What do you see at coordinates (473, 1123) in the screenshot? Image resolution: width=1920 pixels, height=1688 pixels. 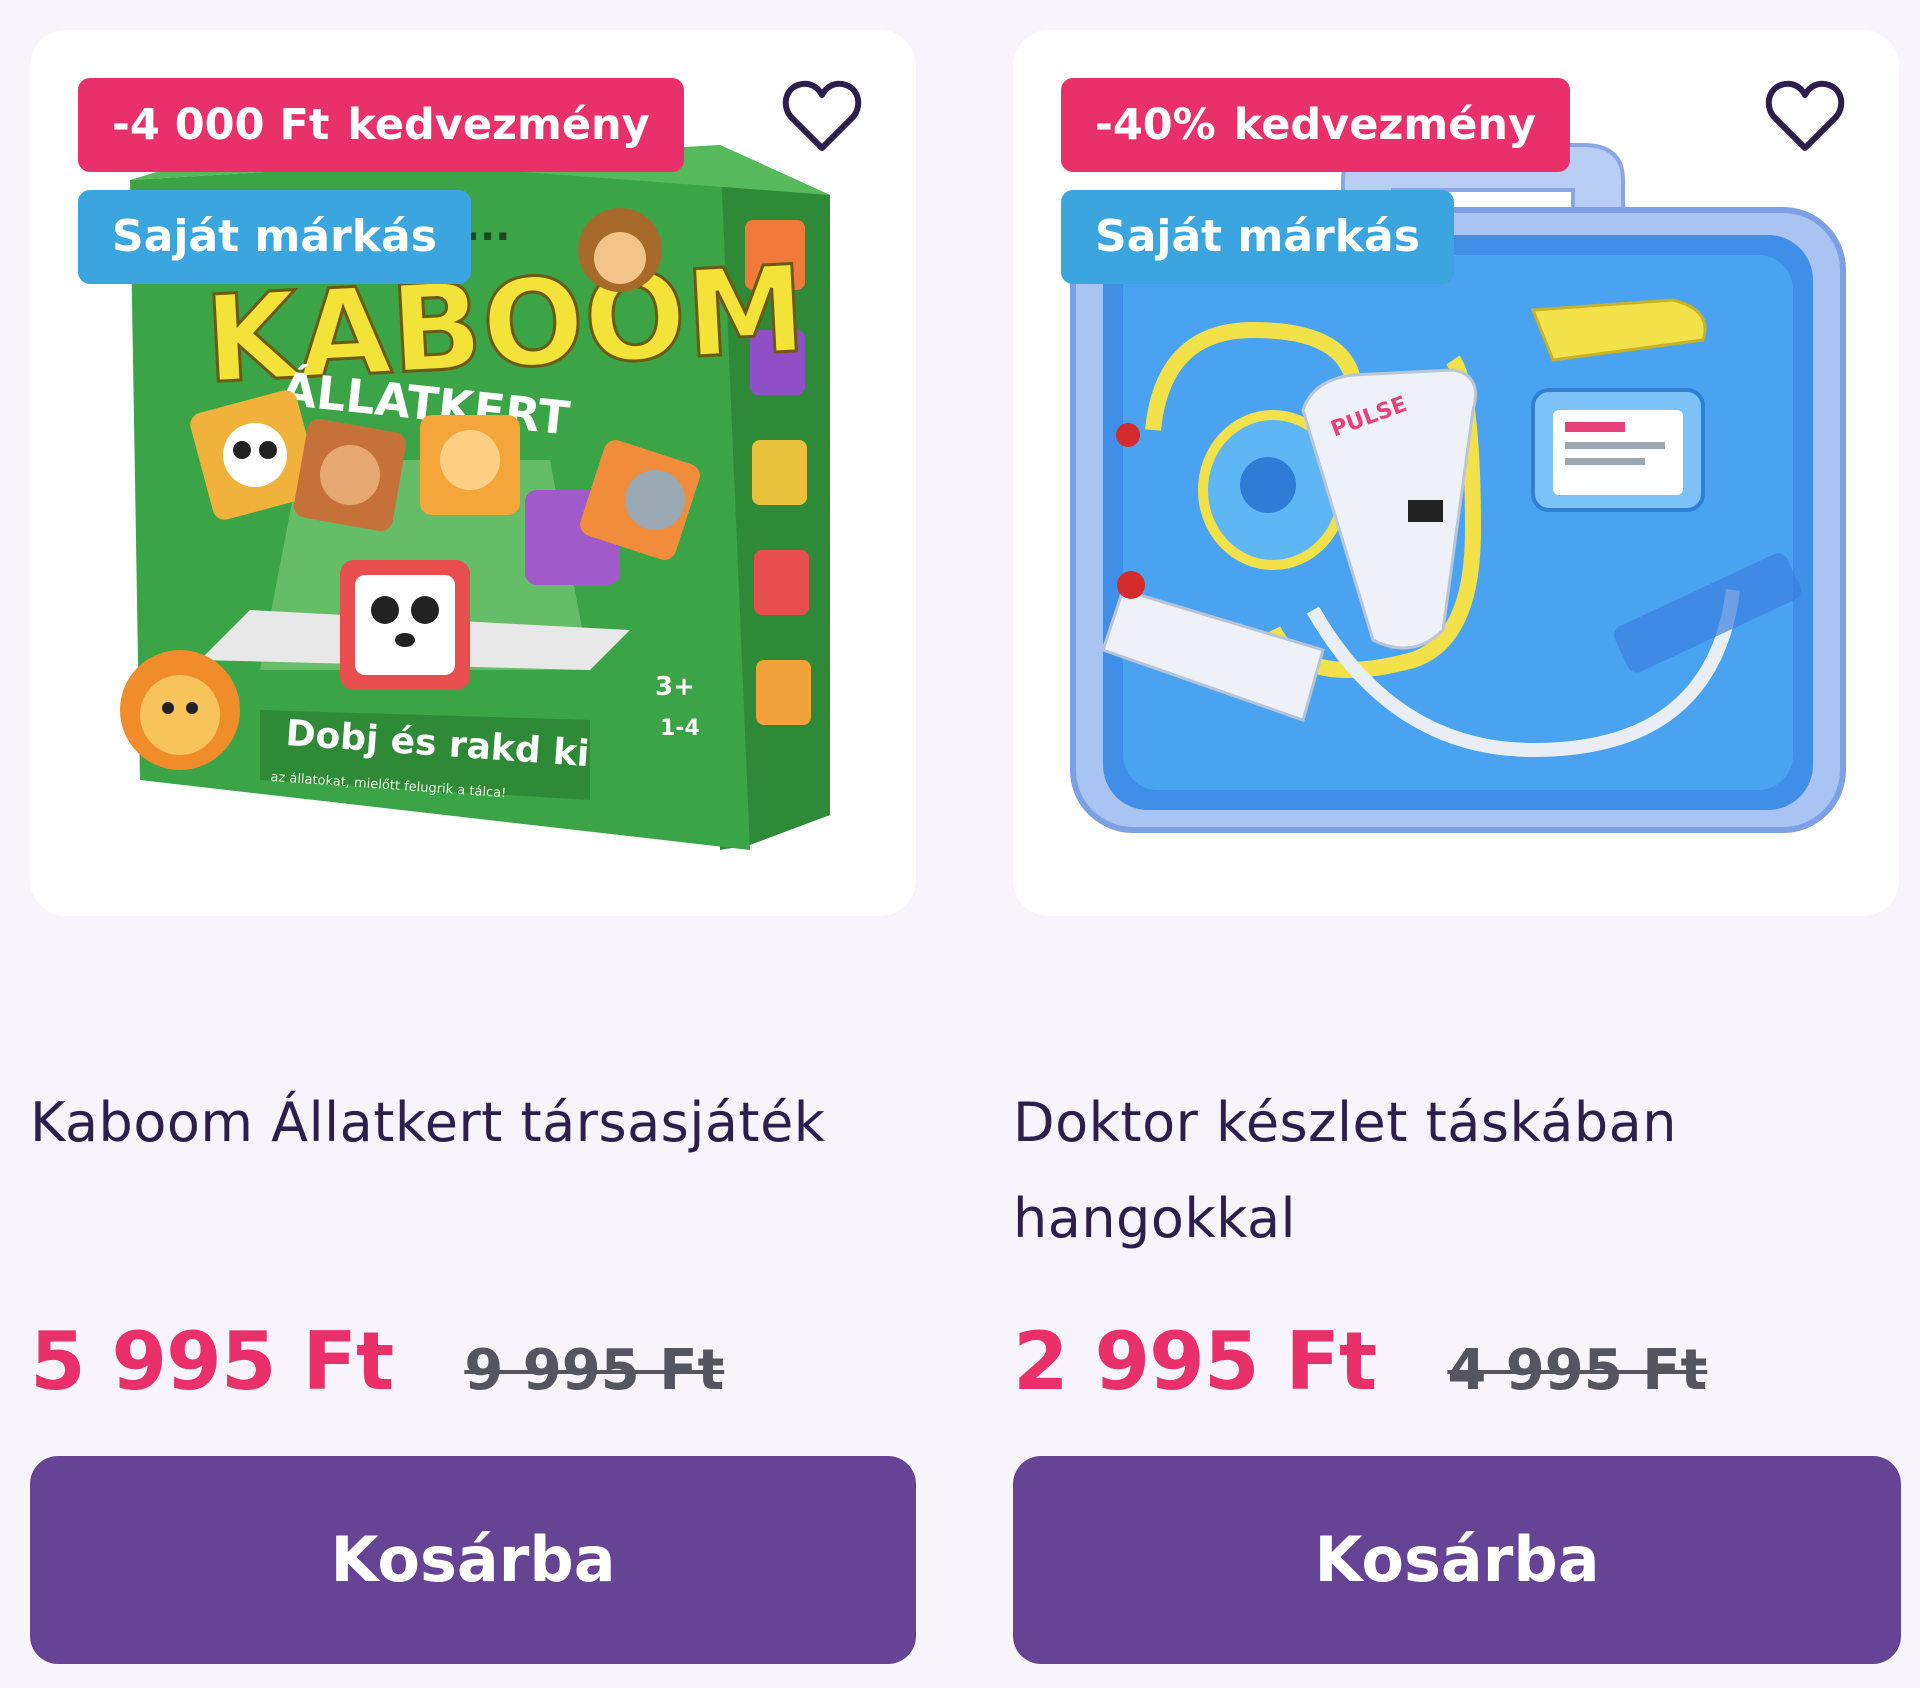 I see `product-title: Kaboom Állatkert társasjáték` at bounding box center [473, 1123].